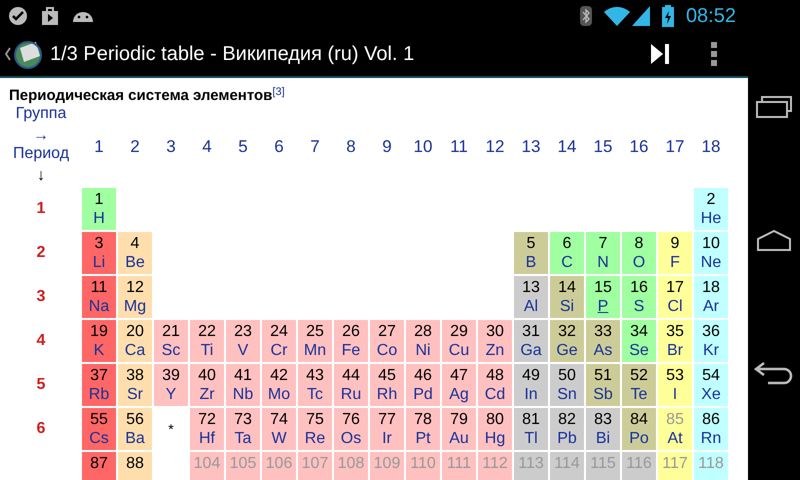 The height and width of the screenshot is (480, 800). I want to click on atomic-number: 78, so click(423, 419).